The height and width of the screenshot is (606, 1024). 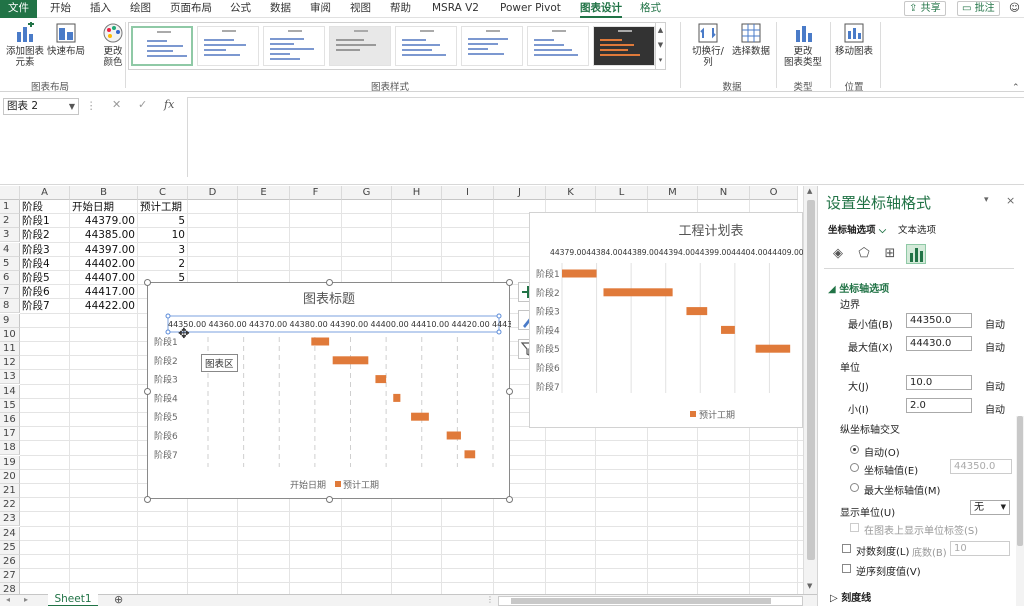 What do you see at coordinates (601, 9) in the screenshot?
I see `tab-chart-design: 图表设计` at bounding box center [601, 9].